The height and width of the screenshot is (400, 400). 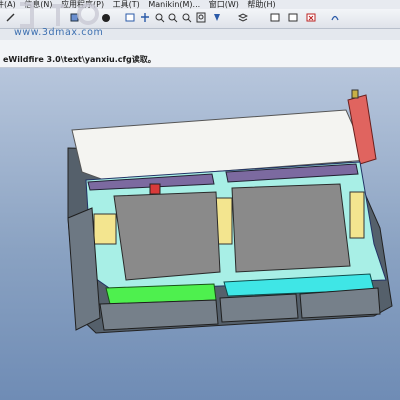 I want to click on orient-icon, so click(x=201, y=17).